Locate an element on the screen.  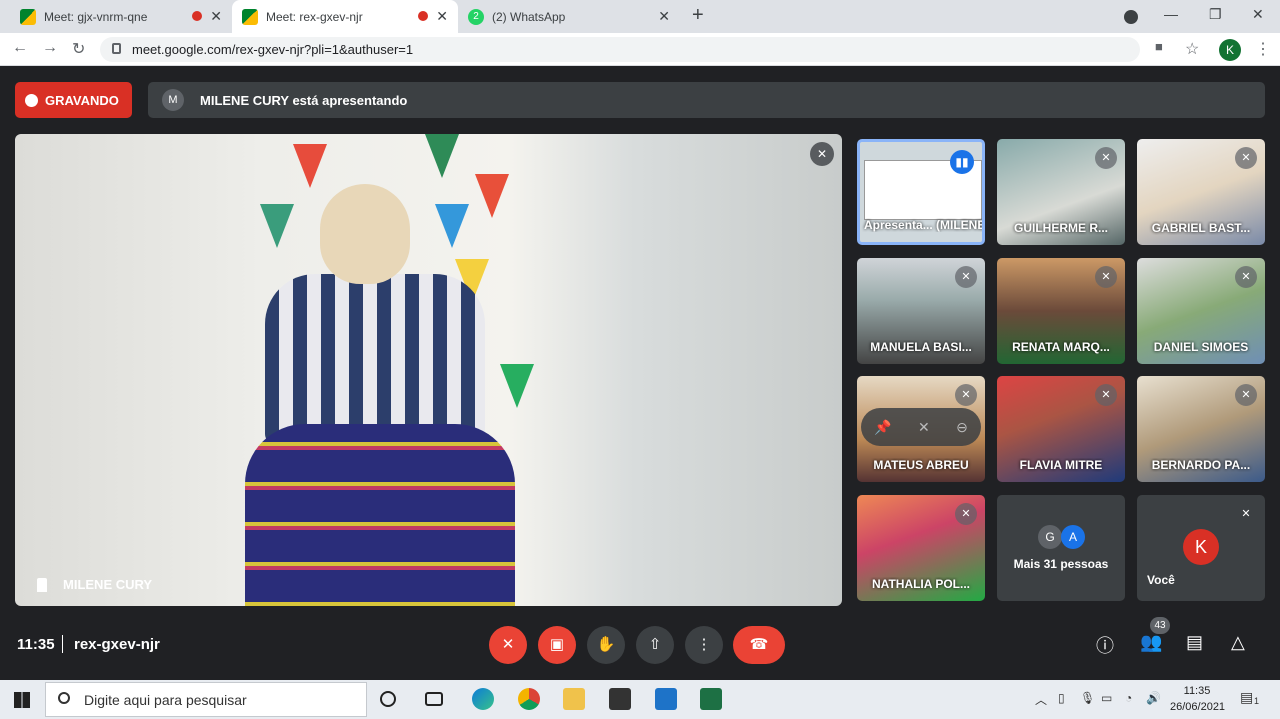
tab-title: Meet: rex-gxev-njr is located at coordinates (314, 16).